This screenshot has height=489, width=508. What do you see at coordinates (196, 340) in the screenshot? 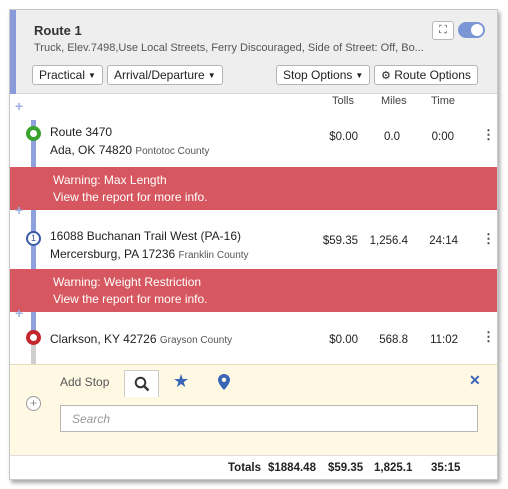
I see `stop-county: Grayson County` at bounding box center [196, 340].